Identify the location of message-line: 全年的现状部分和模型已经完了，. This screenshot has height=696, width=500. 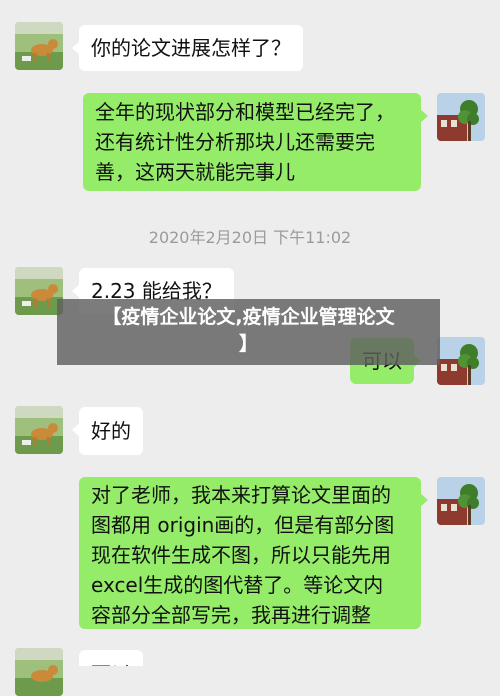
(245, 112).